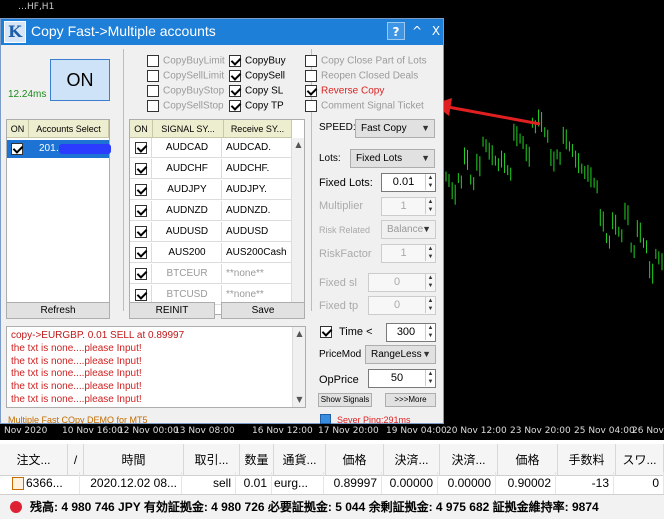 This screenshot has width=664, height=519. What do you see at coordinates (258, 148) in the screenshot?
I see `receive-symbol-cell: AUDCAD.` at bounding box center [258, 148].